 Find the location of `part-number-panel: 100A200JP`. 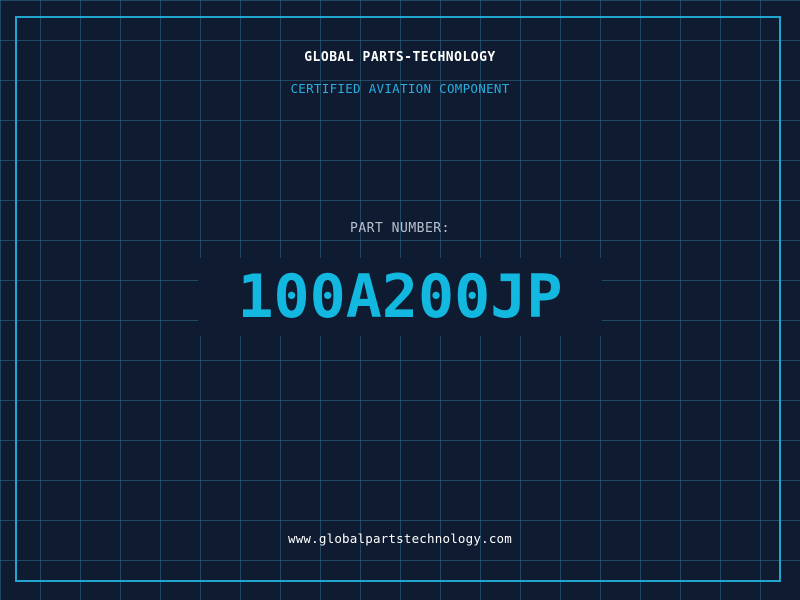

part-number-panel: 100A200JP is located at coordinates (400, 297).